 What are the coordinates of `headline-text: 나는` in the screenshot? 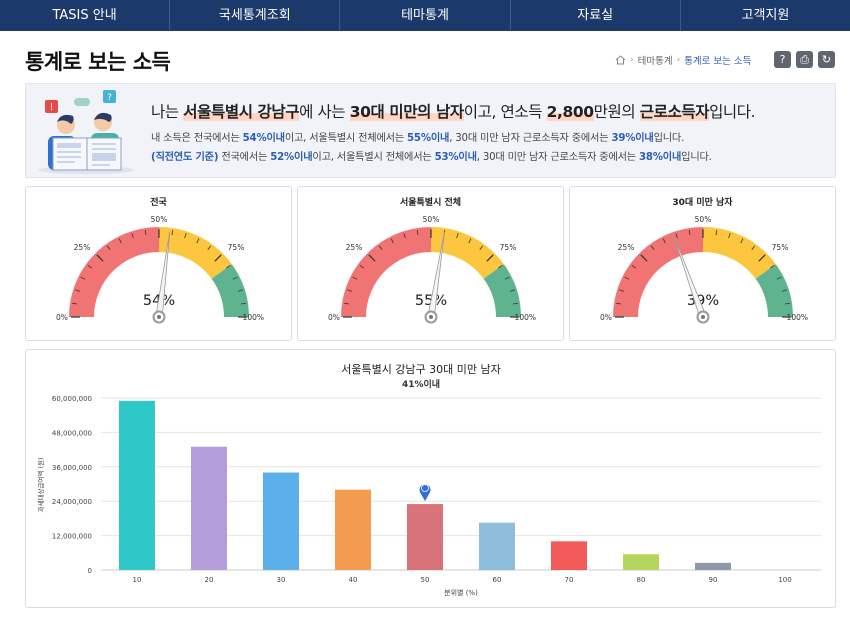 It's located at (167, 112).